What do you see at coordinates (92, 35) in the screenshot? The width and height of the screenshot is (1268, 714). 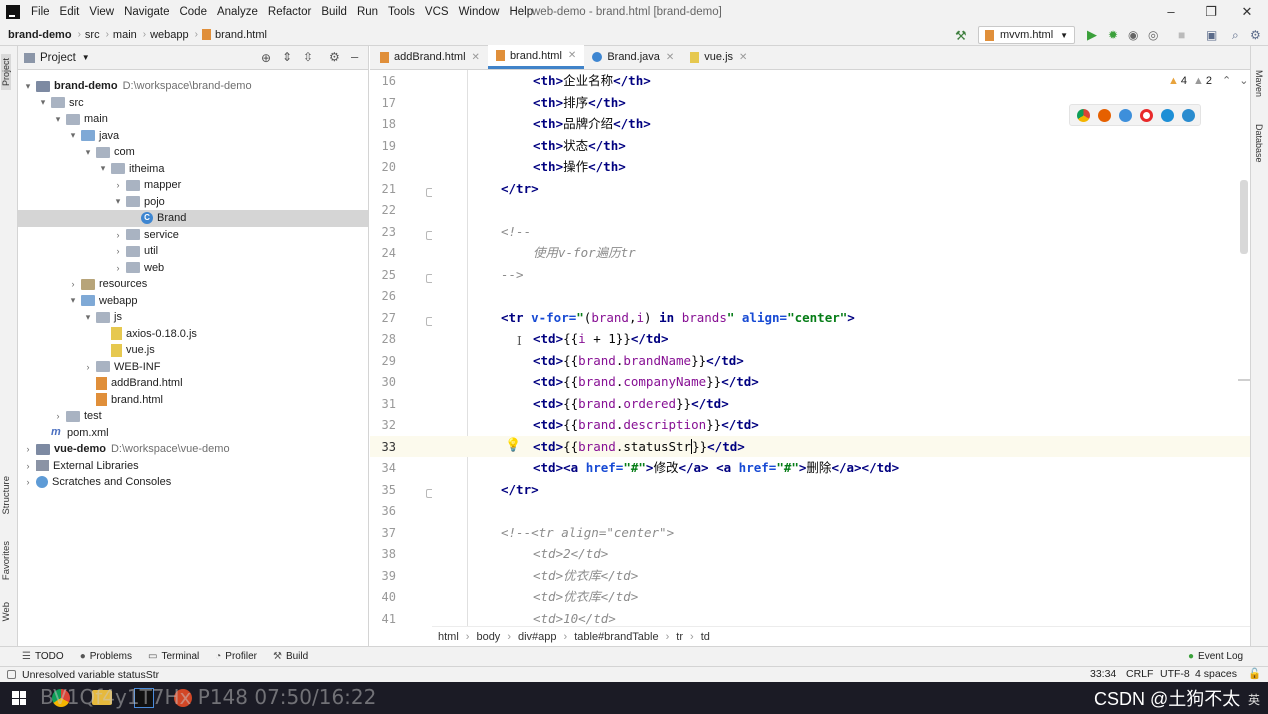 I see `breadcrumb-src: src` at bounding box center [92, 35].